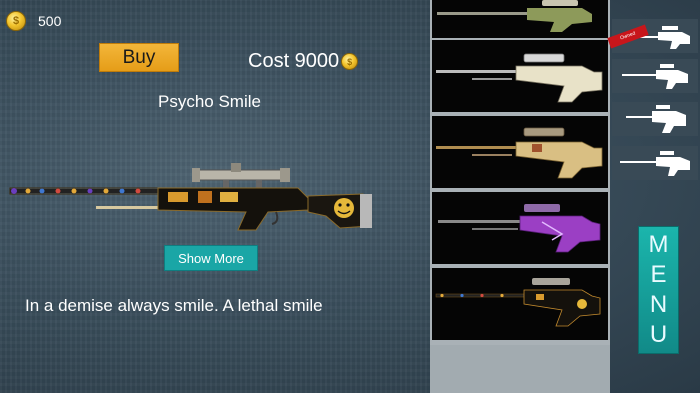 The height and width of the screenshot is (393, 700). What do you see at coordinates (658, 304) in the screenshot?
I see `menu-letter: N` at bounding box center [658, 304].